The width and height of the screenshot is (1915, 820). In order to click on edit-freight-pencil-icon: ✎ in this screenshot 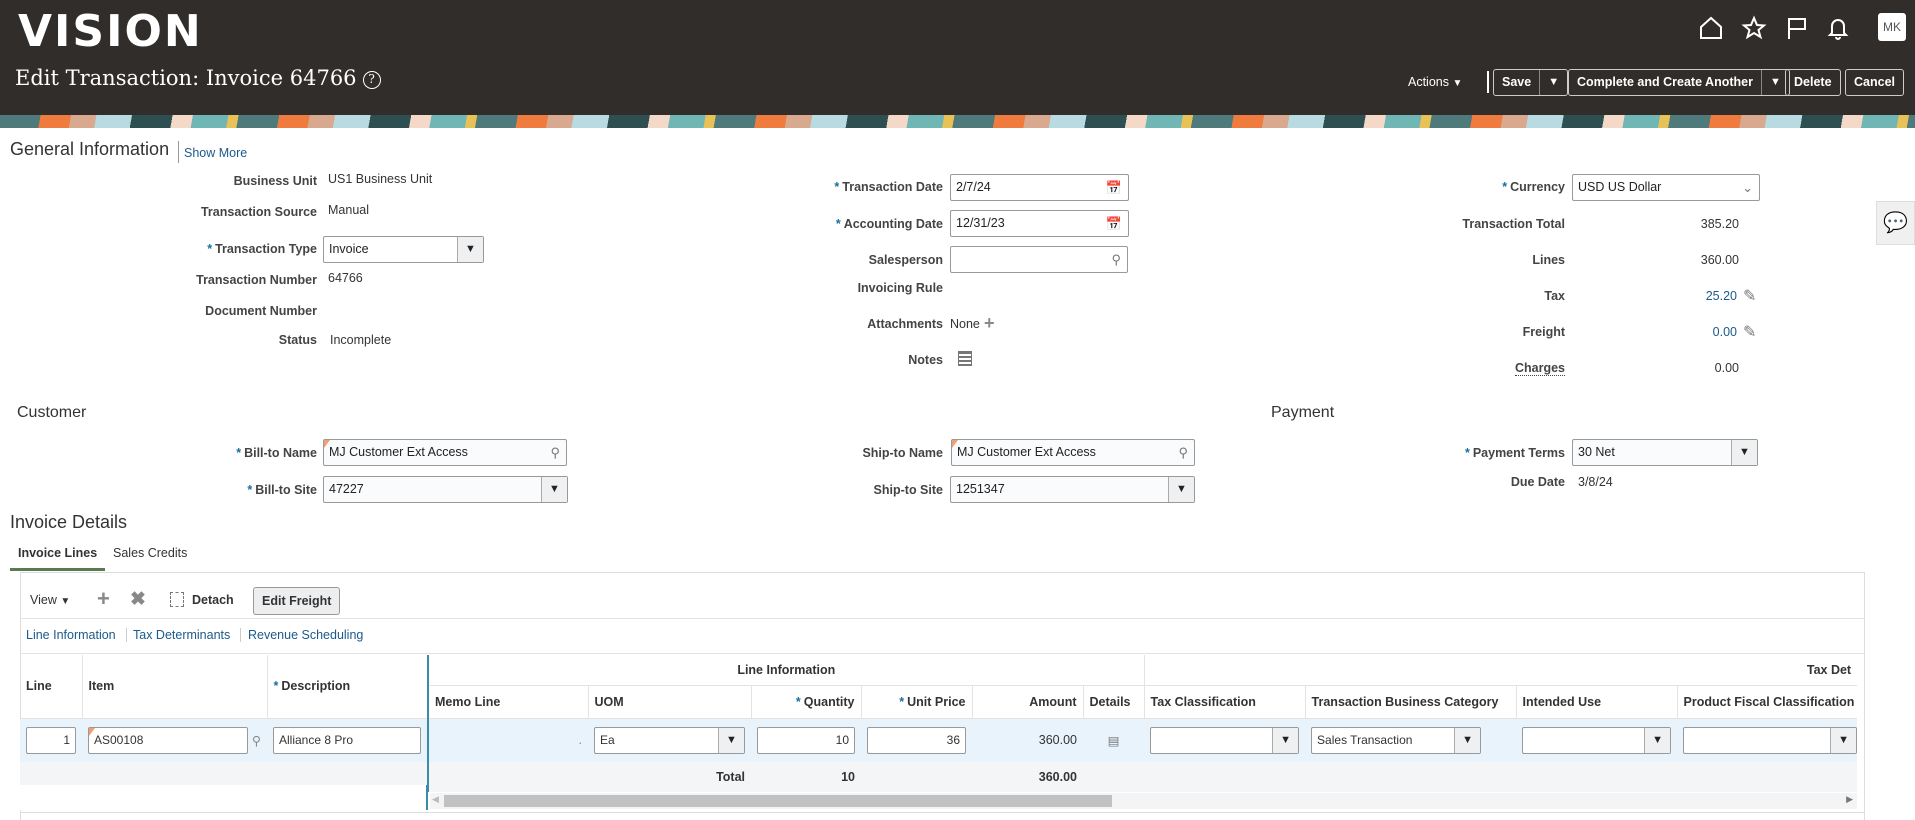, I will do `click(1749, 332)`.